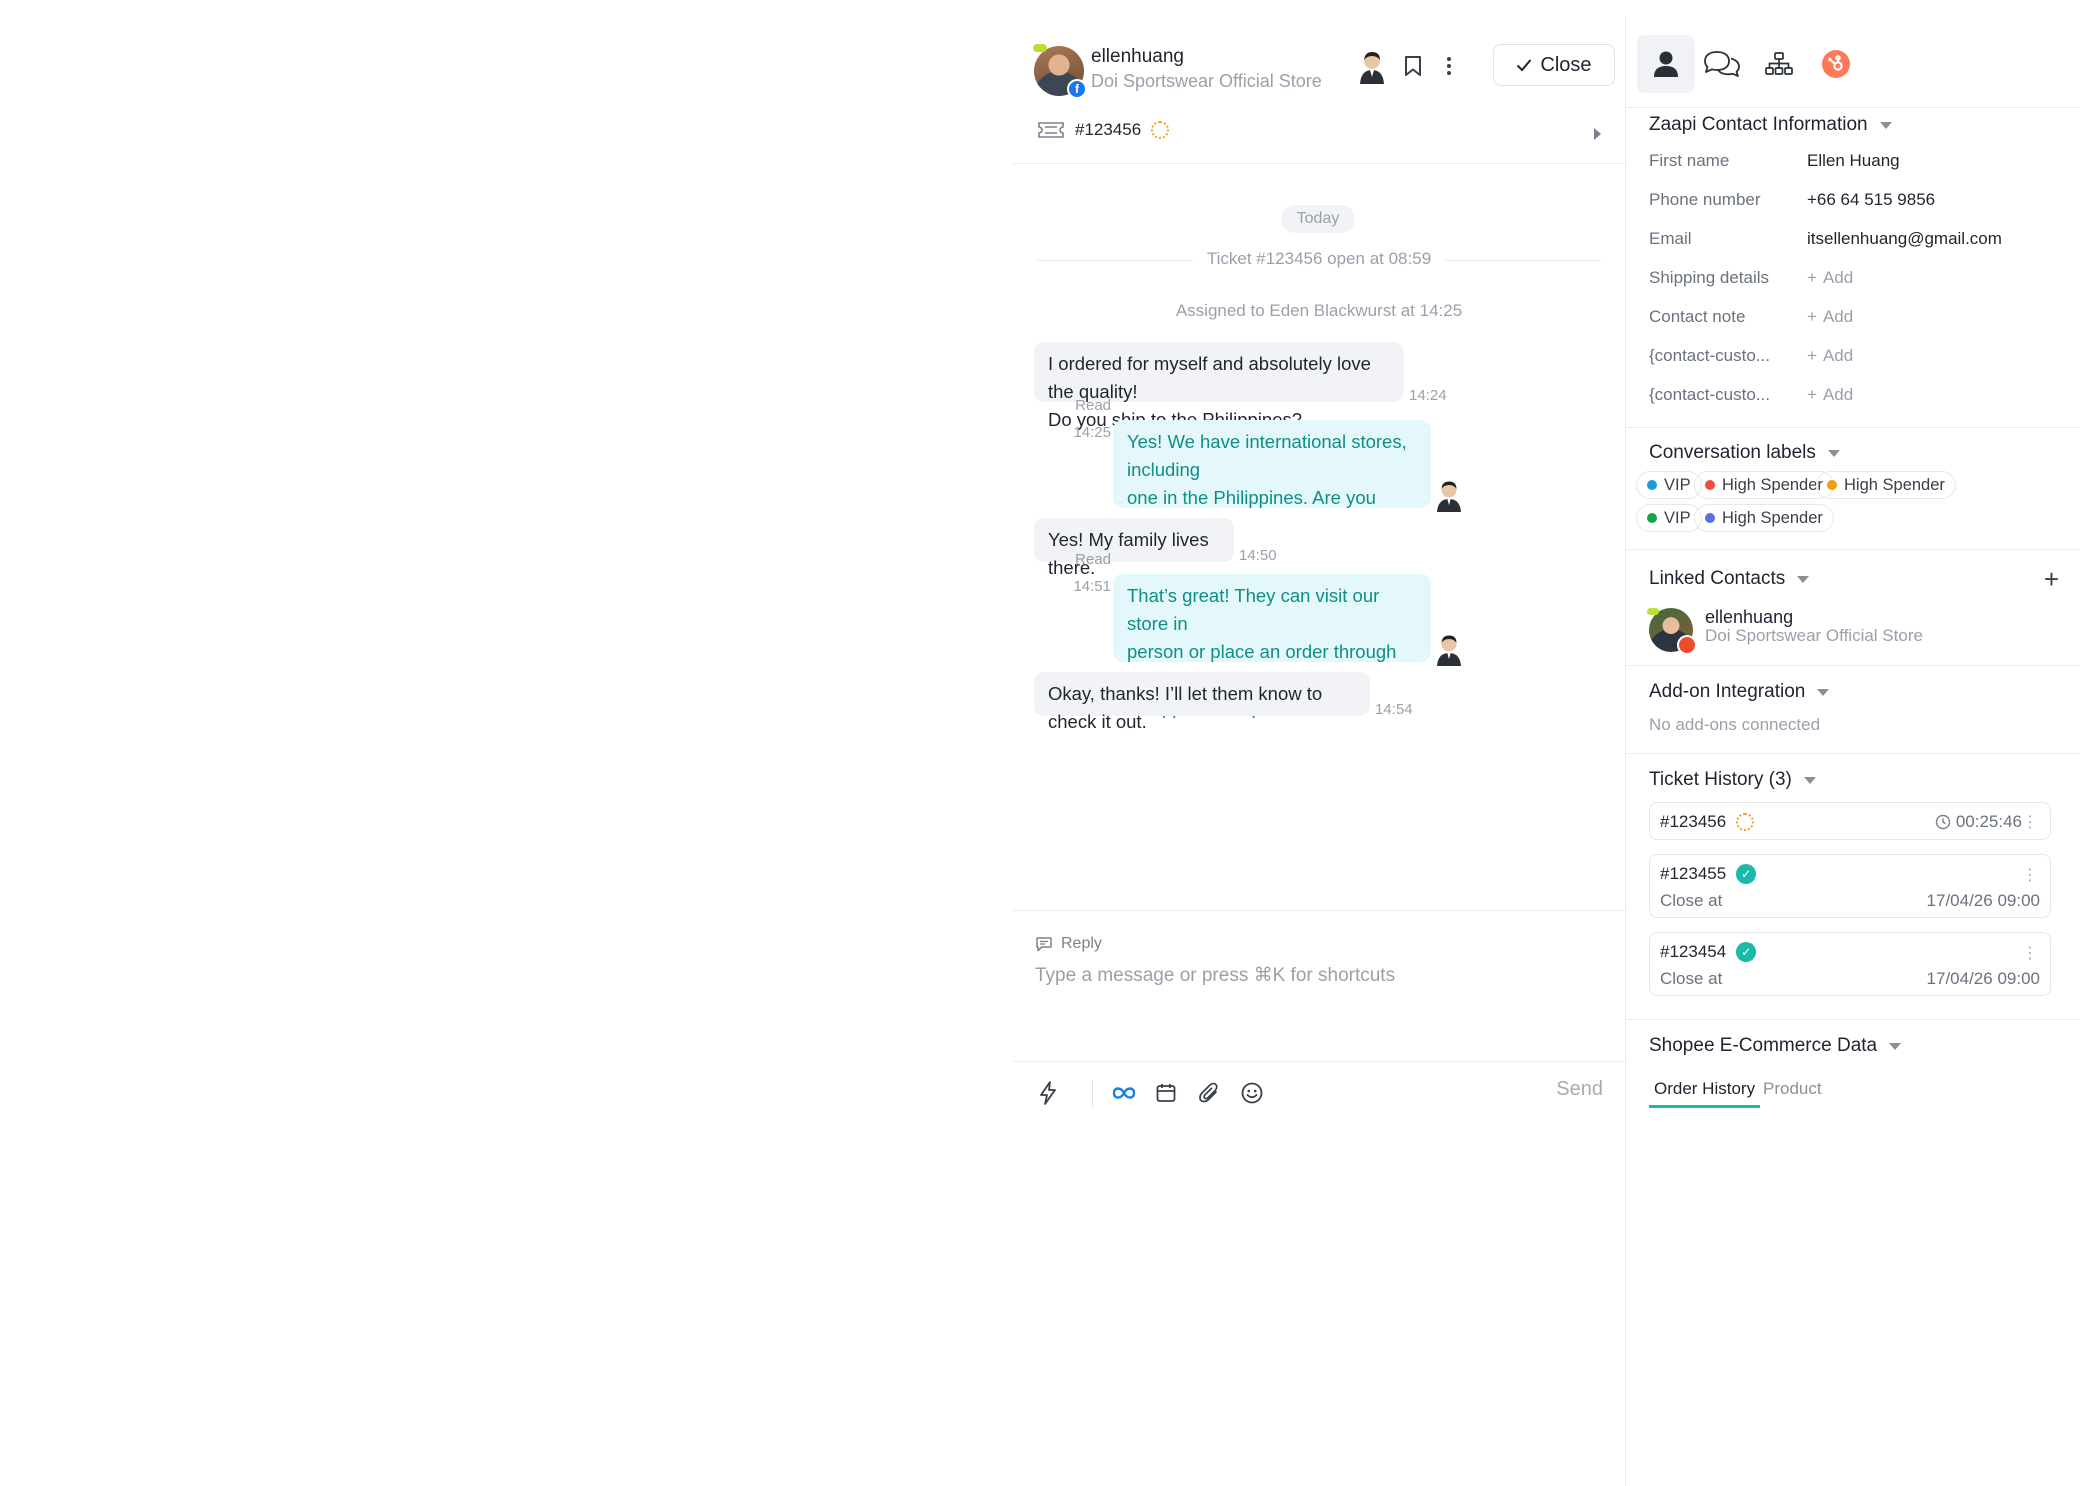 The width and height of the screenshot is (2080, 1486). I want to click on email-value: itsellenhuang@gmail.com, so click(1904, 239).